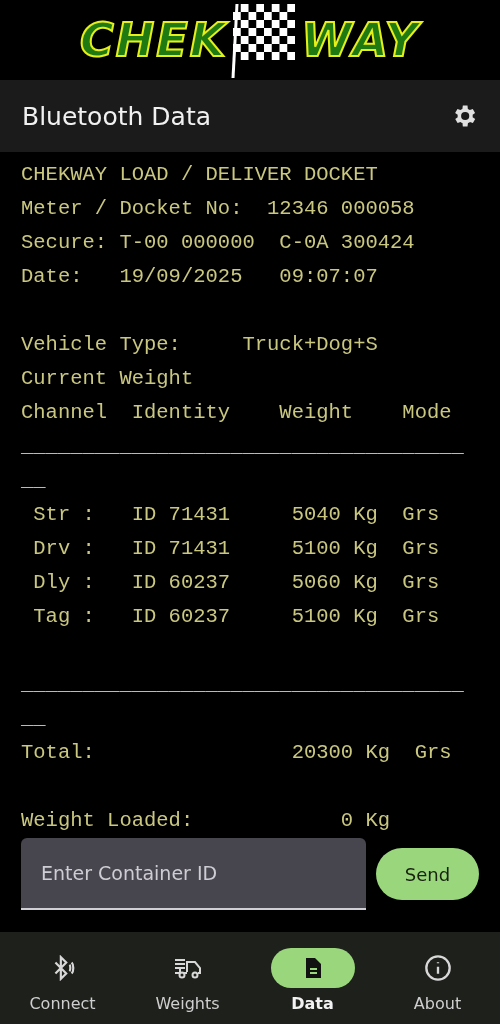 This screenshot has width=500, height=1024. What do you see at coordinates (218, 243) in the screenshot?
I see `docket-line: Secure: T-00 000000 C-0A 300424` at bounding box center [218, 243].